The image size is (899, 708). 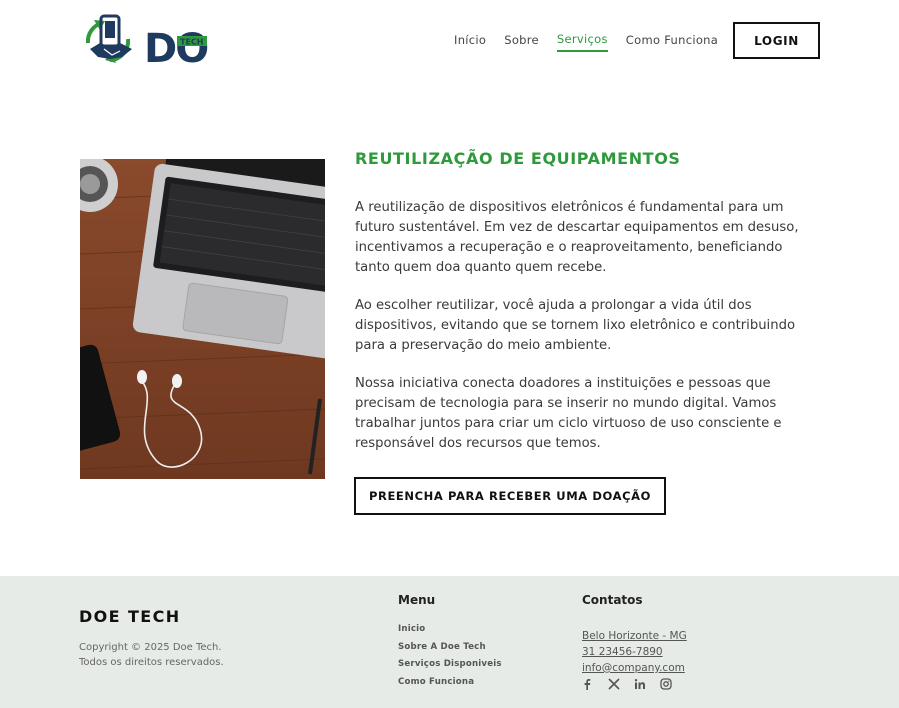 What do you see at coordinates (470, 42) in the screenshot?
I see `nav-inicio: Início` at bounding box center [470, 42].